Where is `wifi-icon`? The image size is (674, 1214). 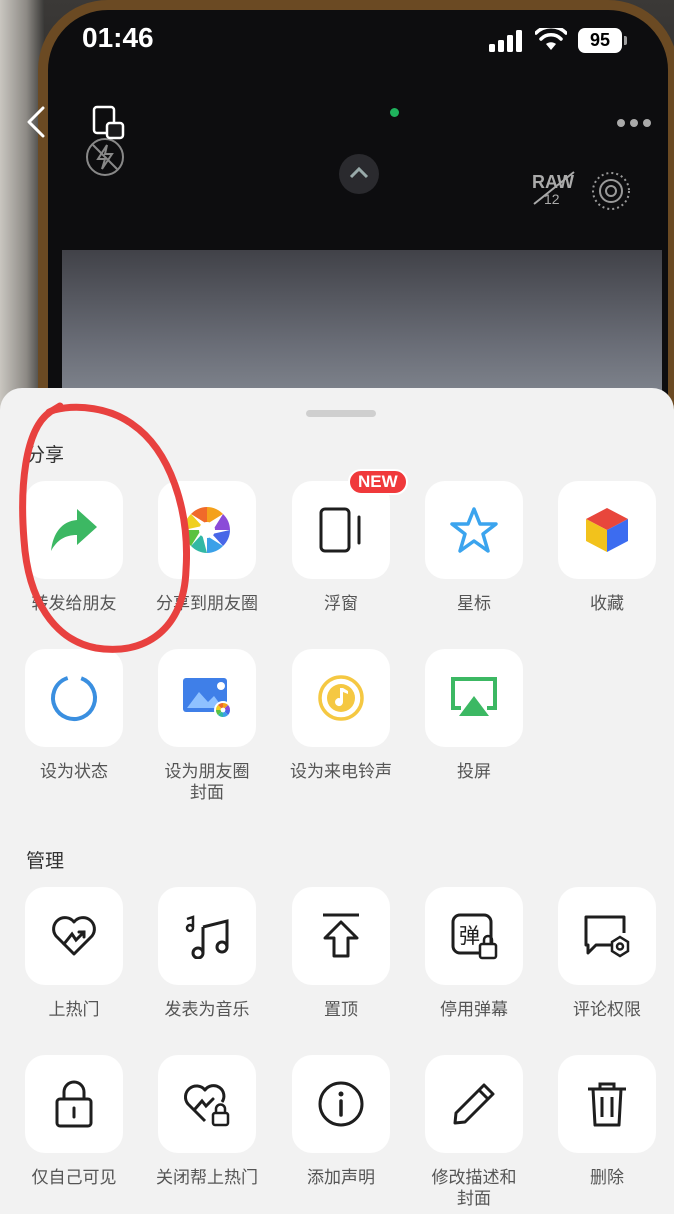 wifi-icon is located at coordinates (551, 39).